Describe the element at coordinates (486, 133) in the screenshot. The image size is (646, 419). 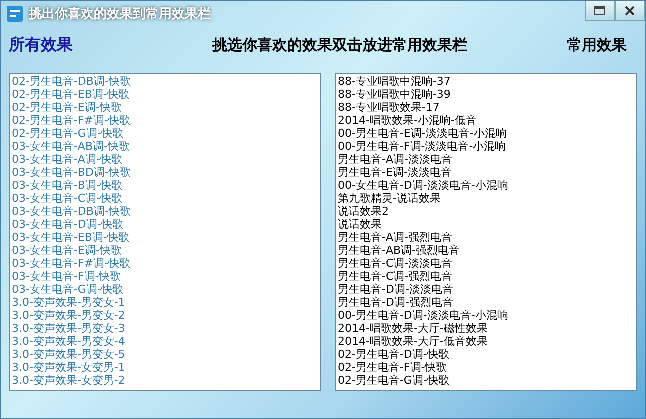
I see `effect-item: 00-男生电音-E调-淡淡电音-小混响` at that location.